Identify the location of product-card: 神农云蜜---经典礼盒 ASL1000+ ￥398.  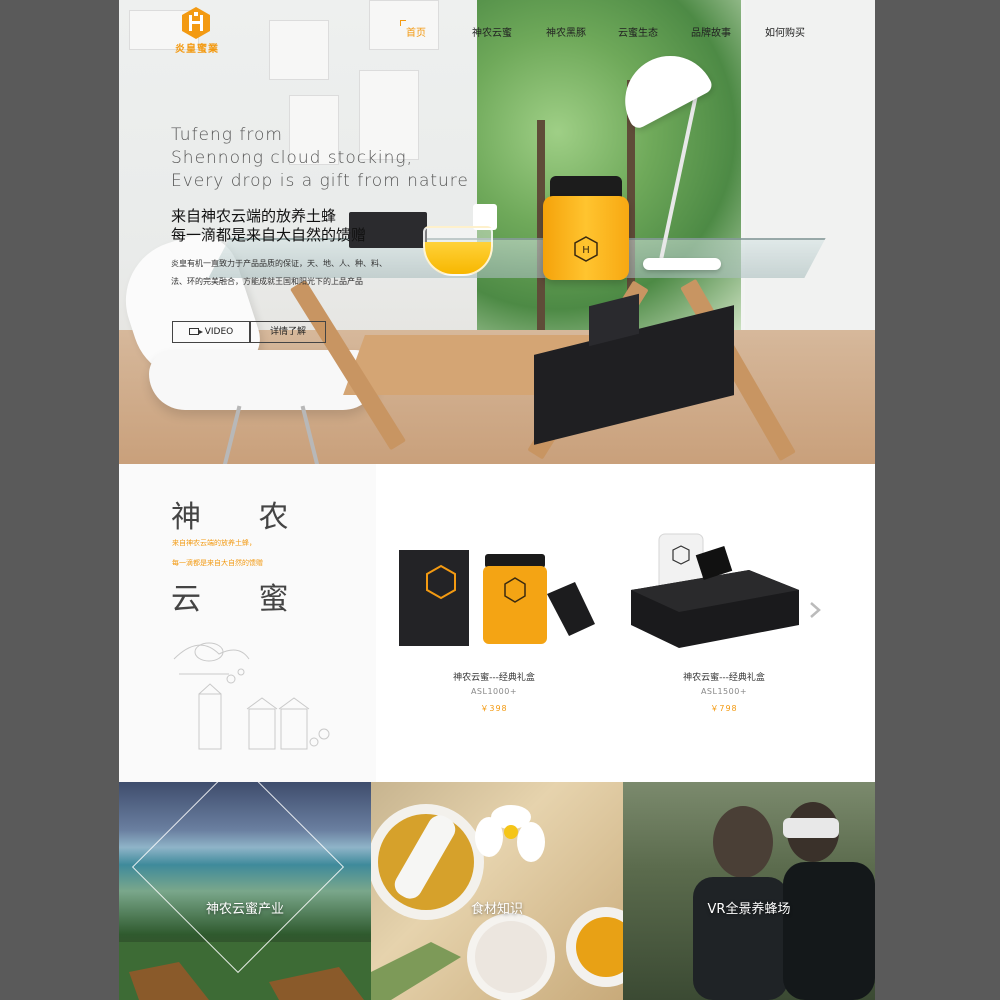
(494, 623).